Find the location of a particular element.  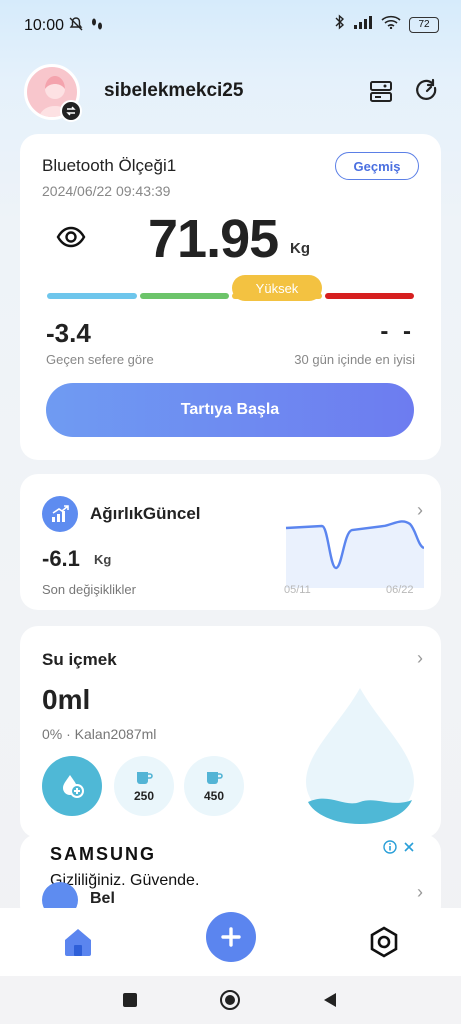

signal-icon is located at coordinates (363, 24).